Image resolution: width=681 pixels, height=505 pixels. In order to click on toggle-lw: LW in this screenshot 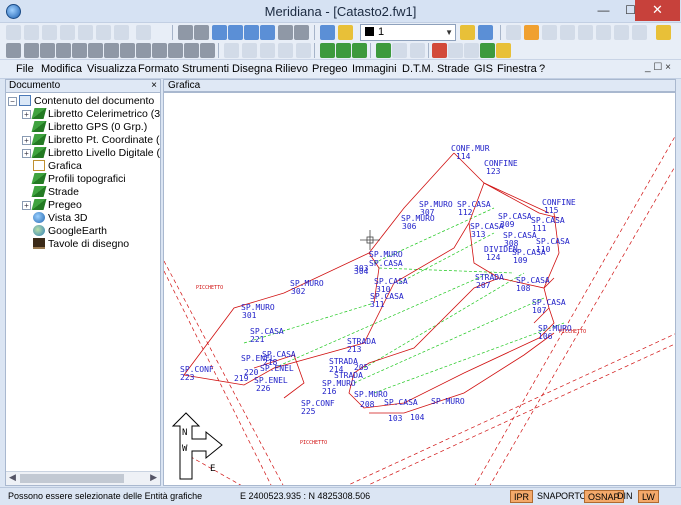, I will do `click(648, 496)`.